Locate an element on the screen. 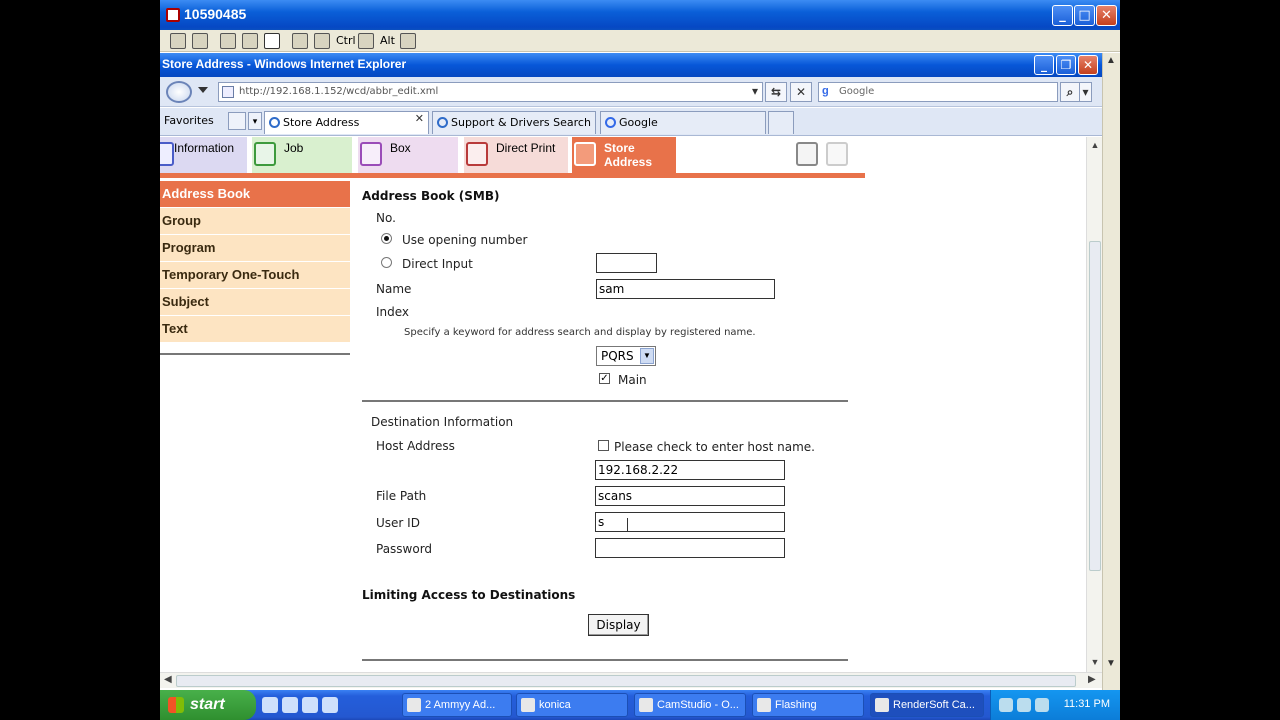  outer-scrollbar: ▲ ▼ is located at coordinates (1111, 371).